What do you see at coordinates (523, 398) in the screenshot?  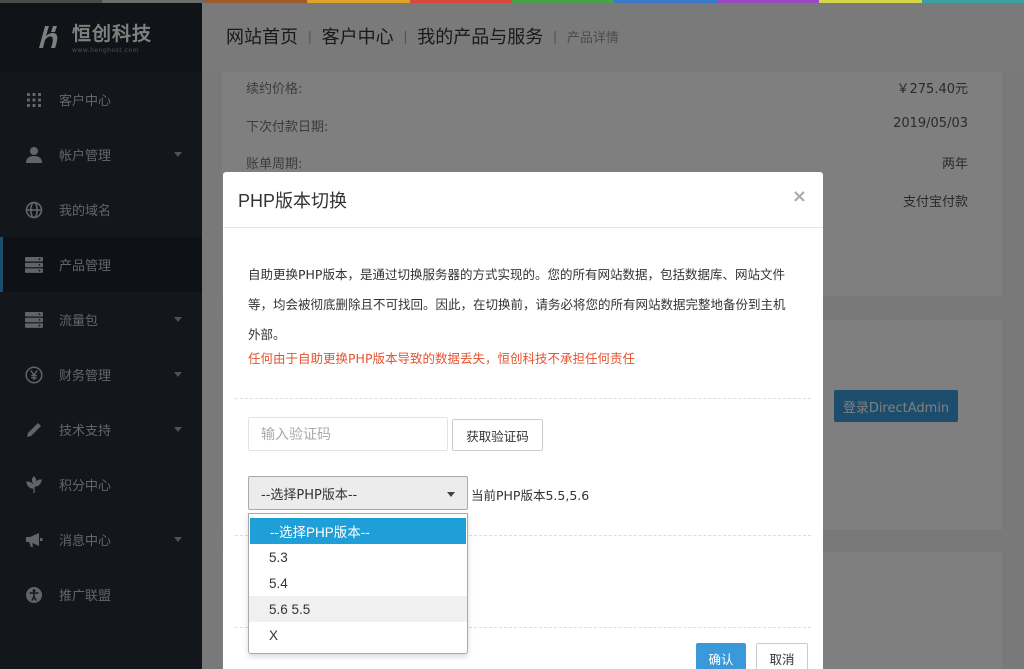 I see `divider` at bounding box center [523, 398].